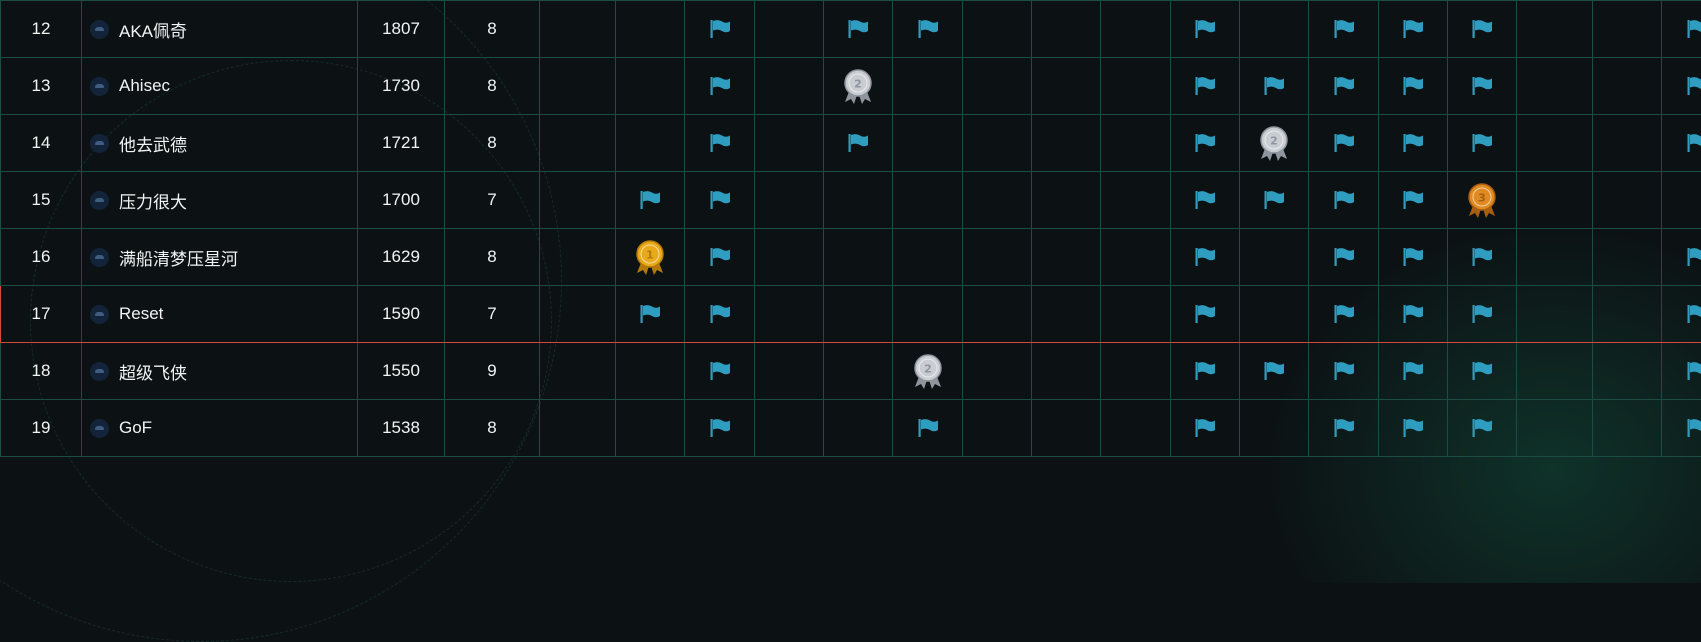 Image resolution: width=1701 pixels, height=642 pixels. What do you see at coordinates (851, 143) in the screenshot?
I see `table-row: 14 他去武德 17218 2` at bounding box center [851, 143].